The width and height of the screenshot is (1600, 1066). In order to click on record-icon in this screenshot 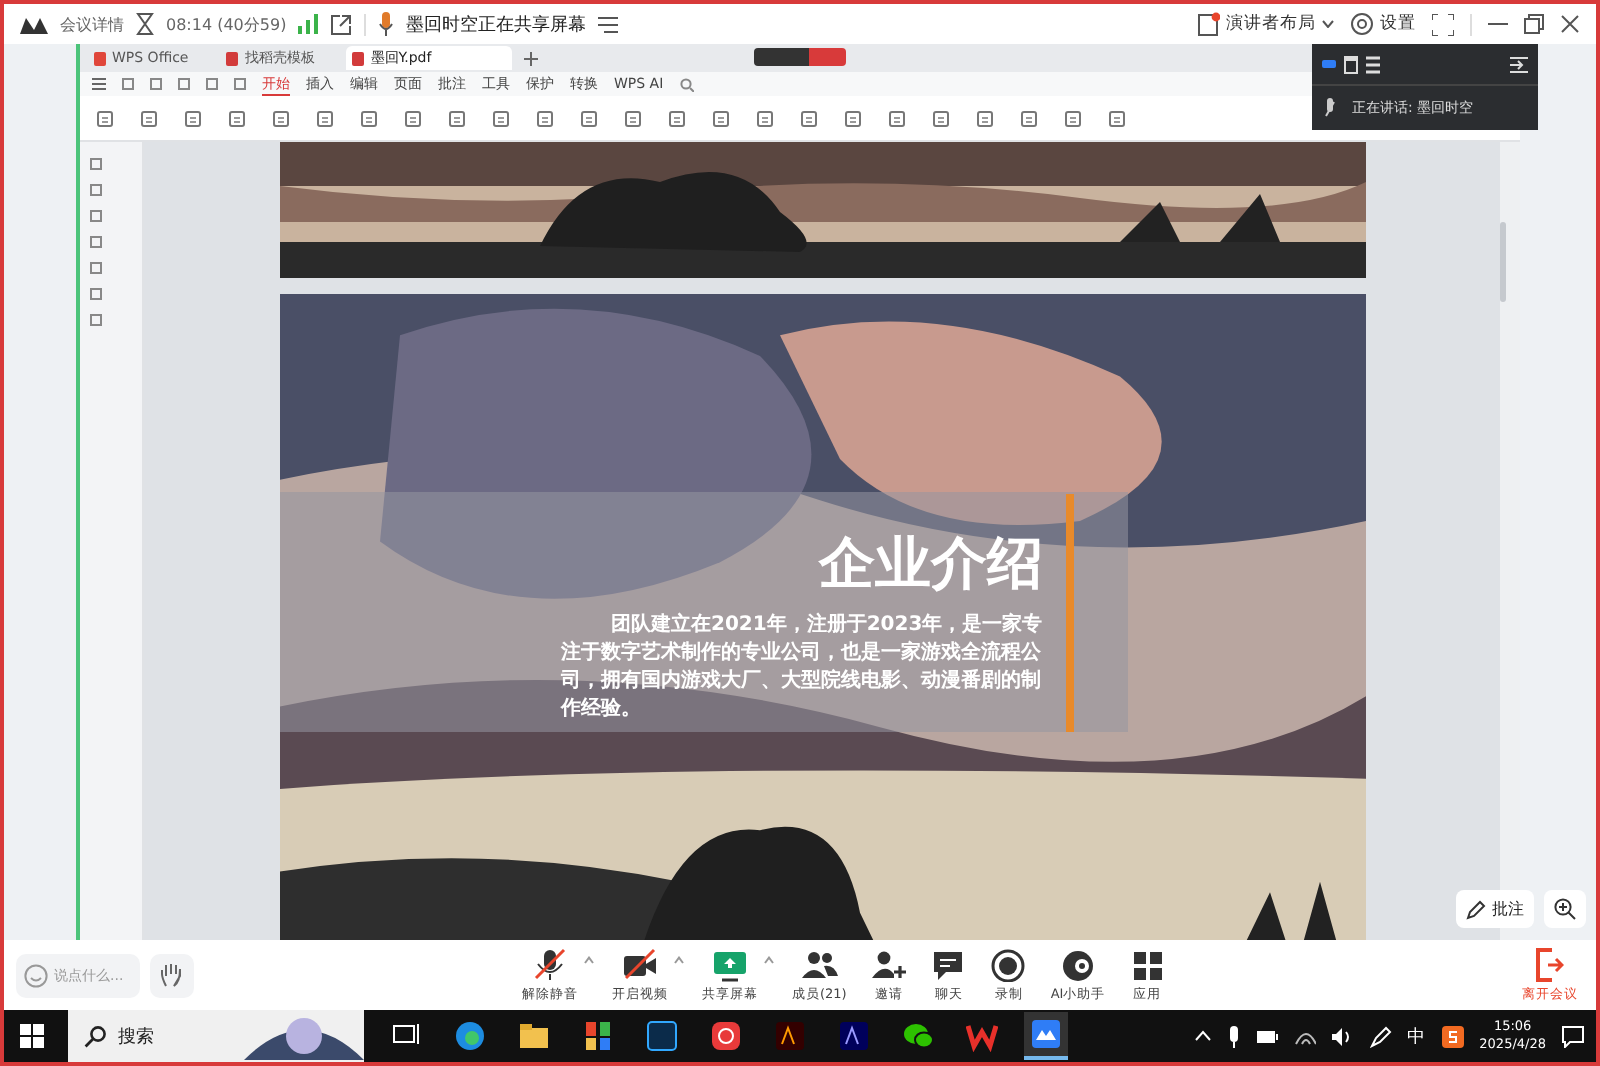, I will do `click(1008, 964)`.